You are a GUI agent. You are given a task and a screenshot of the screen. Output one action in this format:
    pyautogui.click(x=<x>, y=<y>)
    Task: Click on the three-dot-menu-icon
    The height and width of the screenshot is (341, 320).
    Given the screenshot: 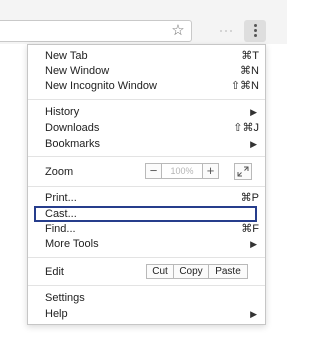 What is the action you would take?
    pyautogui.click(x=255, y=31)
    